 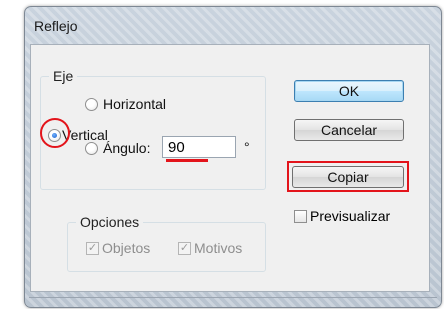 I want to click on checkbox-motivos-label: Motivos, so click(x=218, y=248).